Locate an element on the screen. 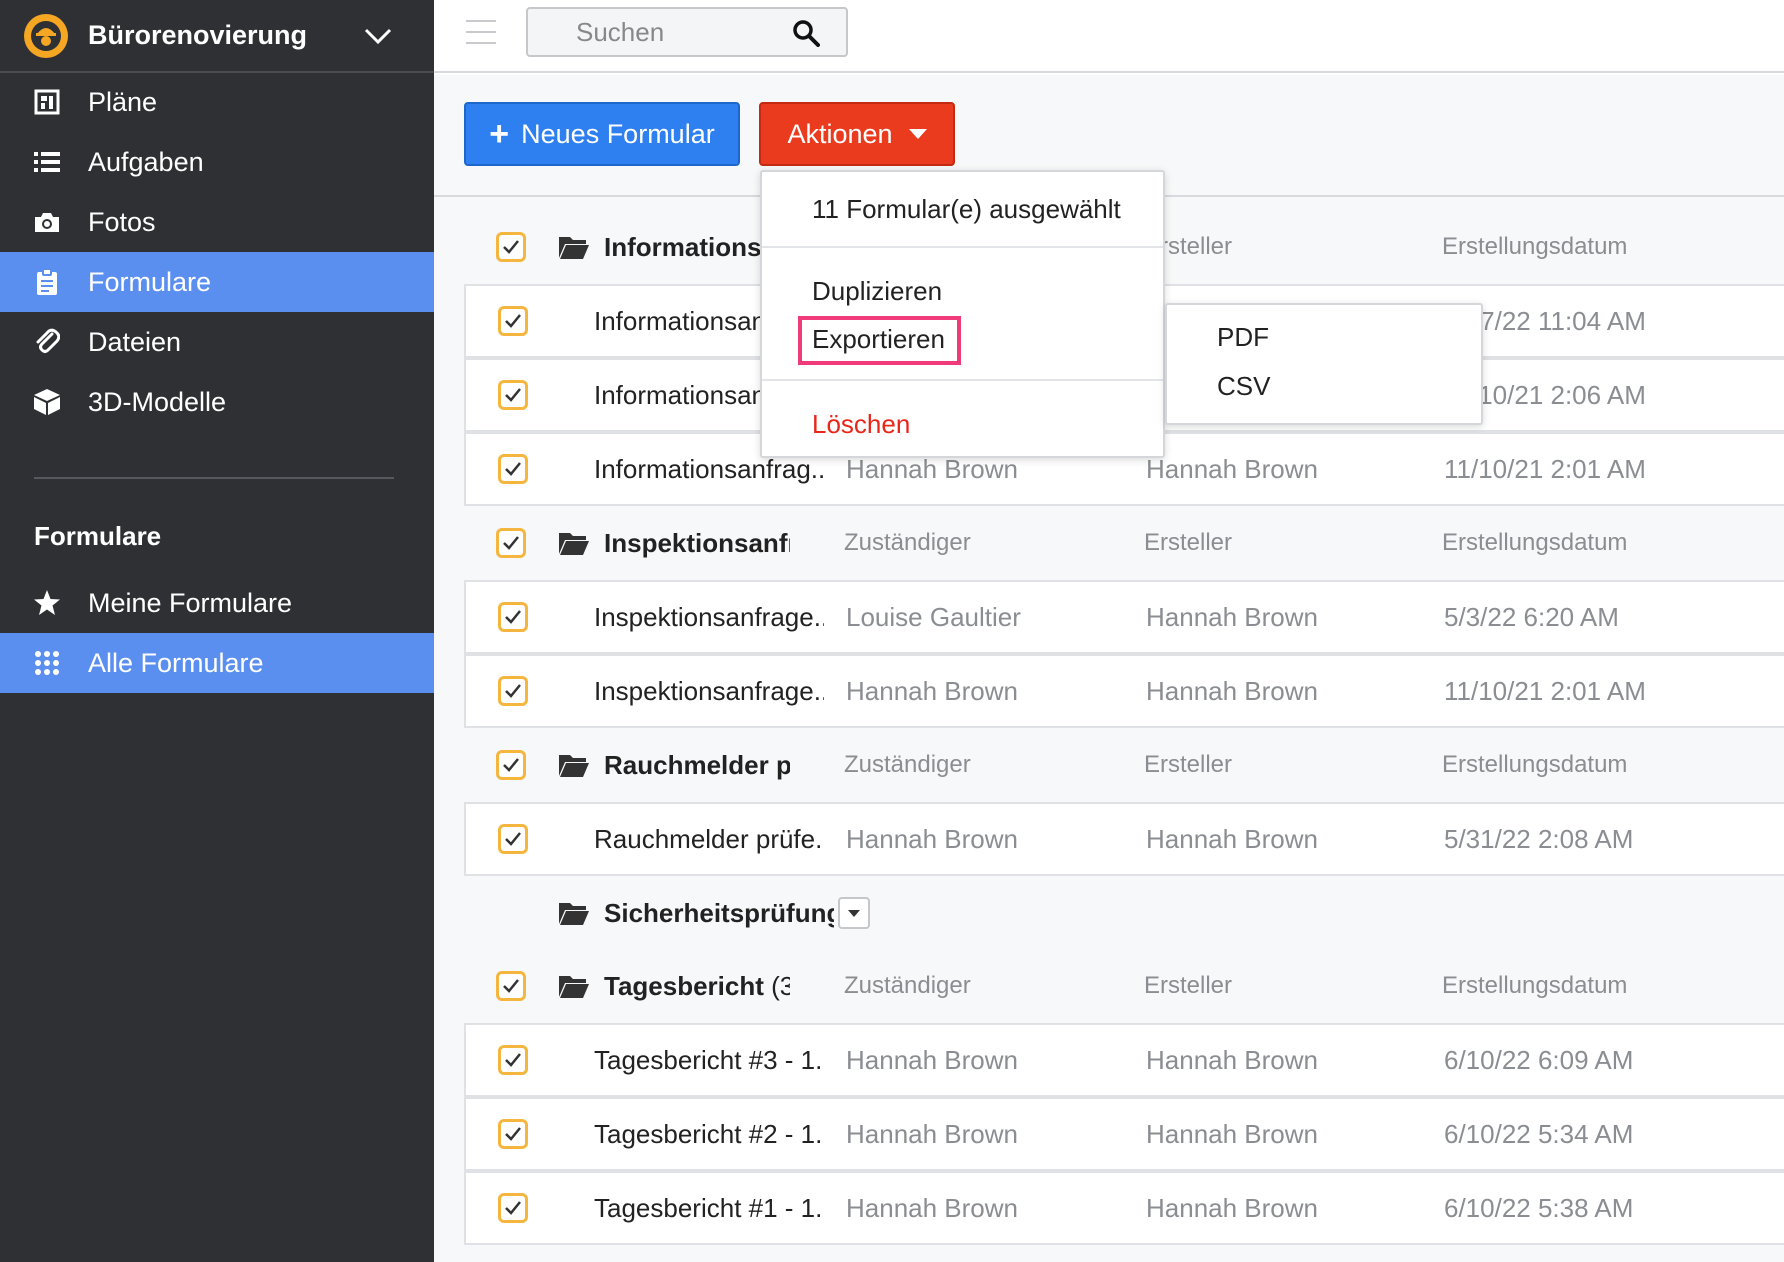 This screenshot has width=1784, height=1262. hamburger-menu-icon is located at coordinates (481, 32).